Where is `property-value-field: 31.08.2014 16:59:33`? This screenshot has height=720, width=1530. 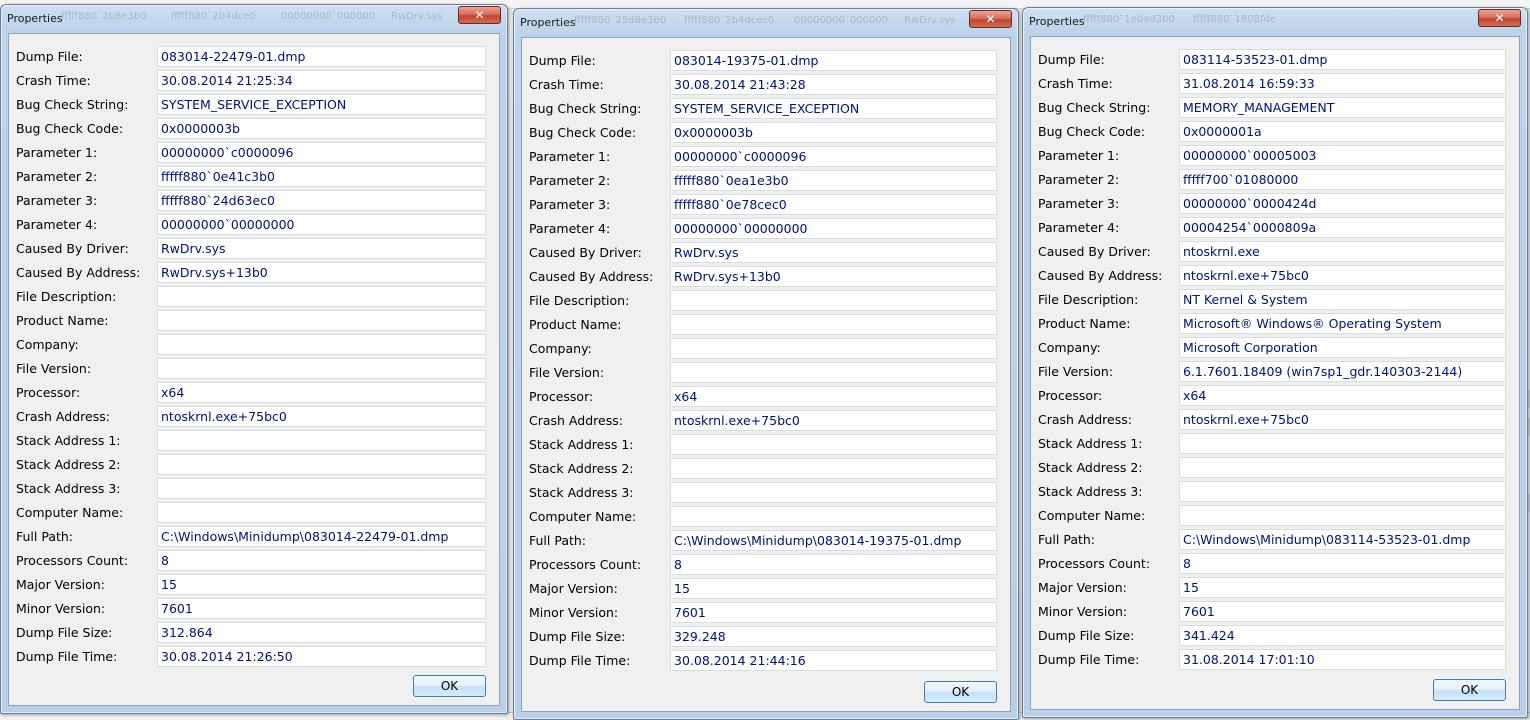 property-value-field: 31.08.2014 16:59:33 is located at coordinates (1342, 83).